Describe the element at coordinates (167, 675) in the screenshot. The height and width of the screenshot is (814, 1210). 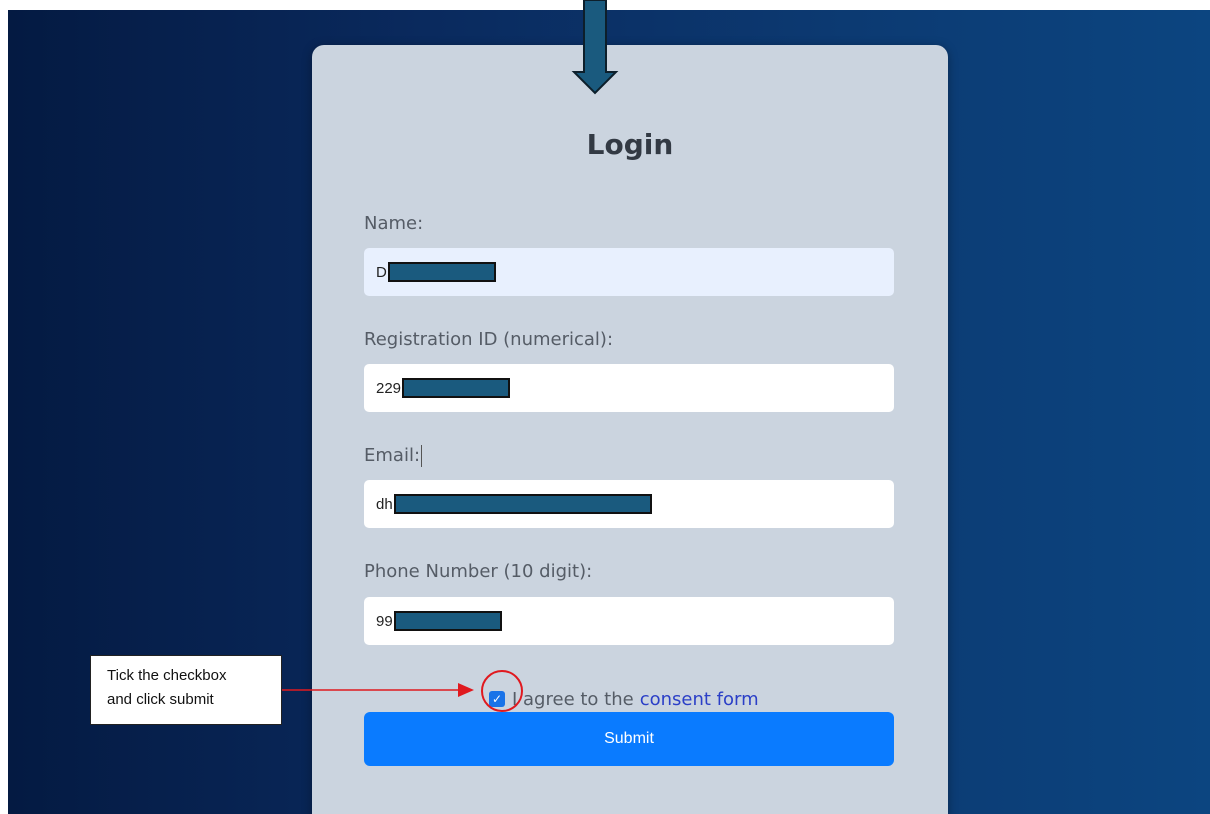
I see `annotation-note-line: Tick the checkbox` at that location.